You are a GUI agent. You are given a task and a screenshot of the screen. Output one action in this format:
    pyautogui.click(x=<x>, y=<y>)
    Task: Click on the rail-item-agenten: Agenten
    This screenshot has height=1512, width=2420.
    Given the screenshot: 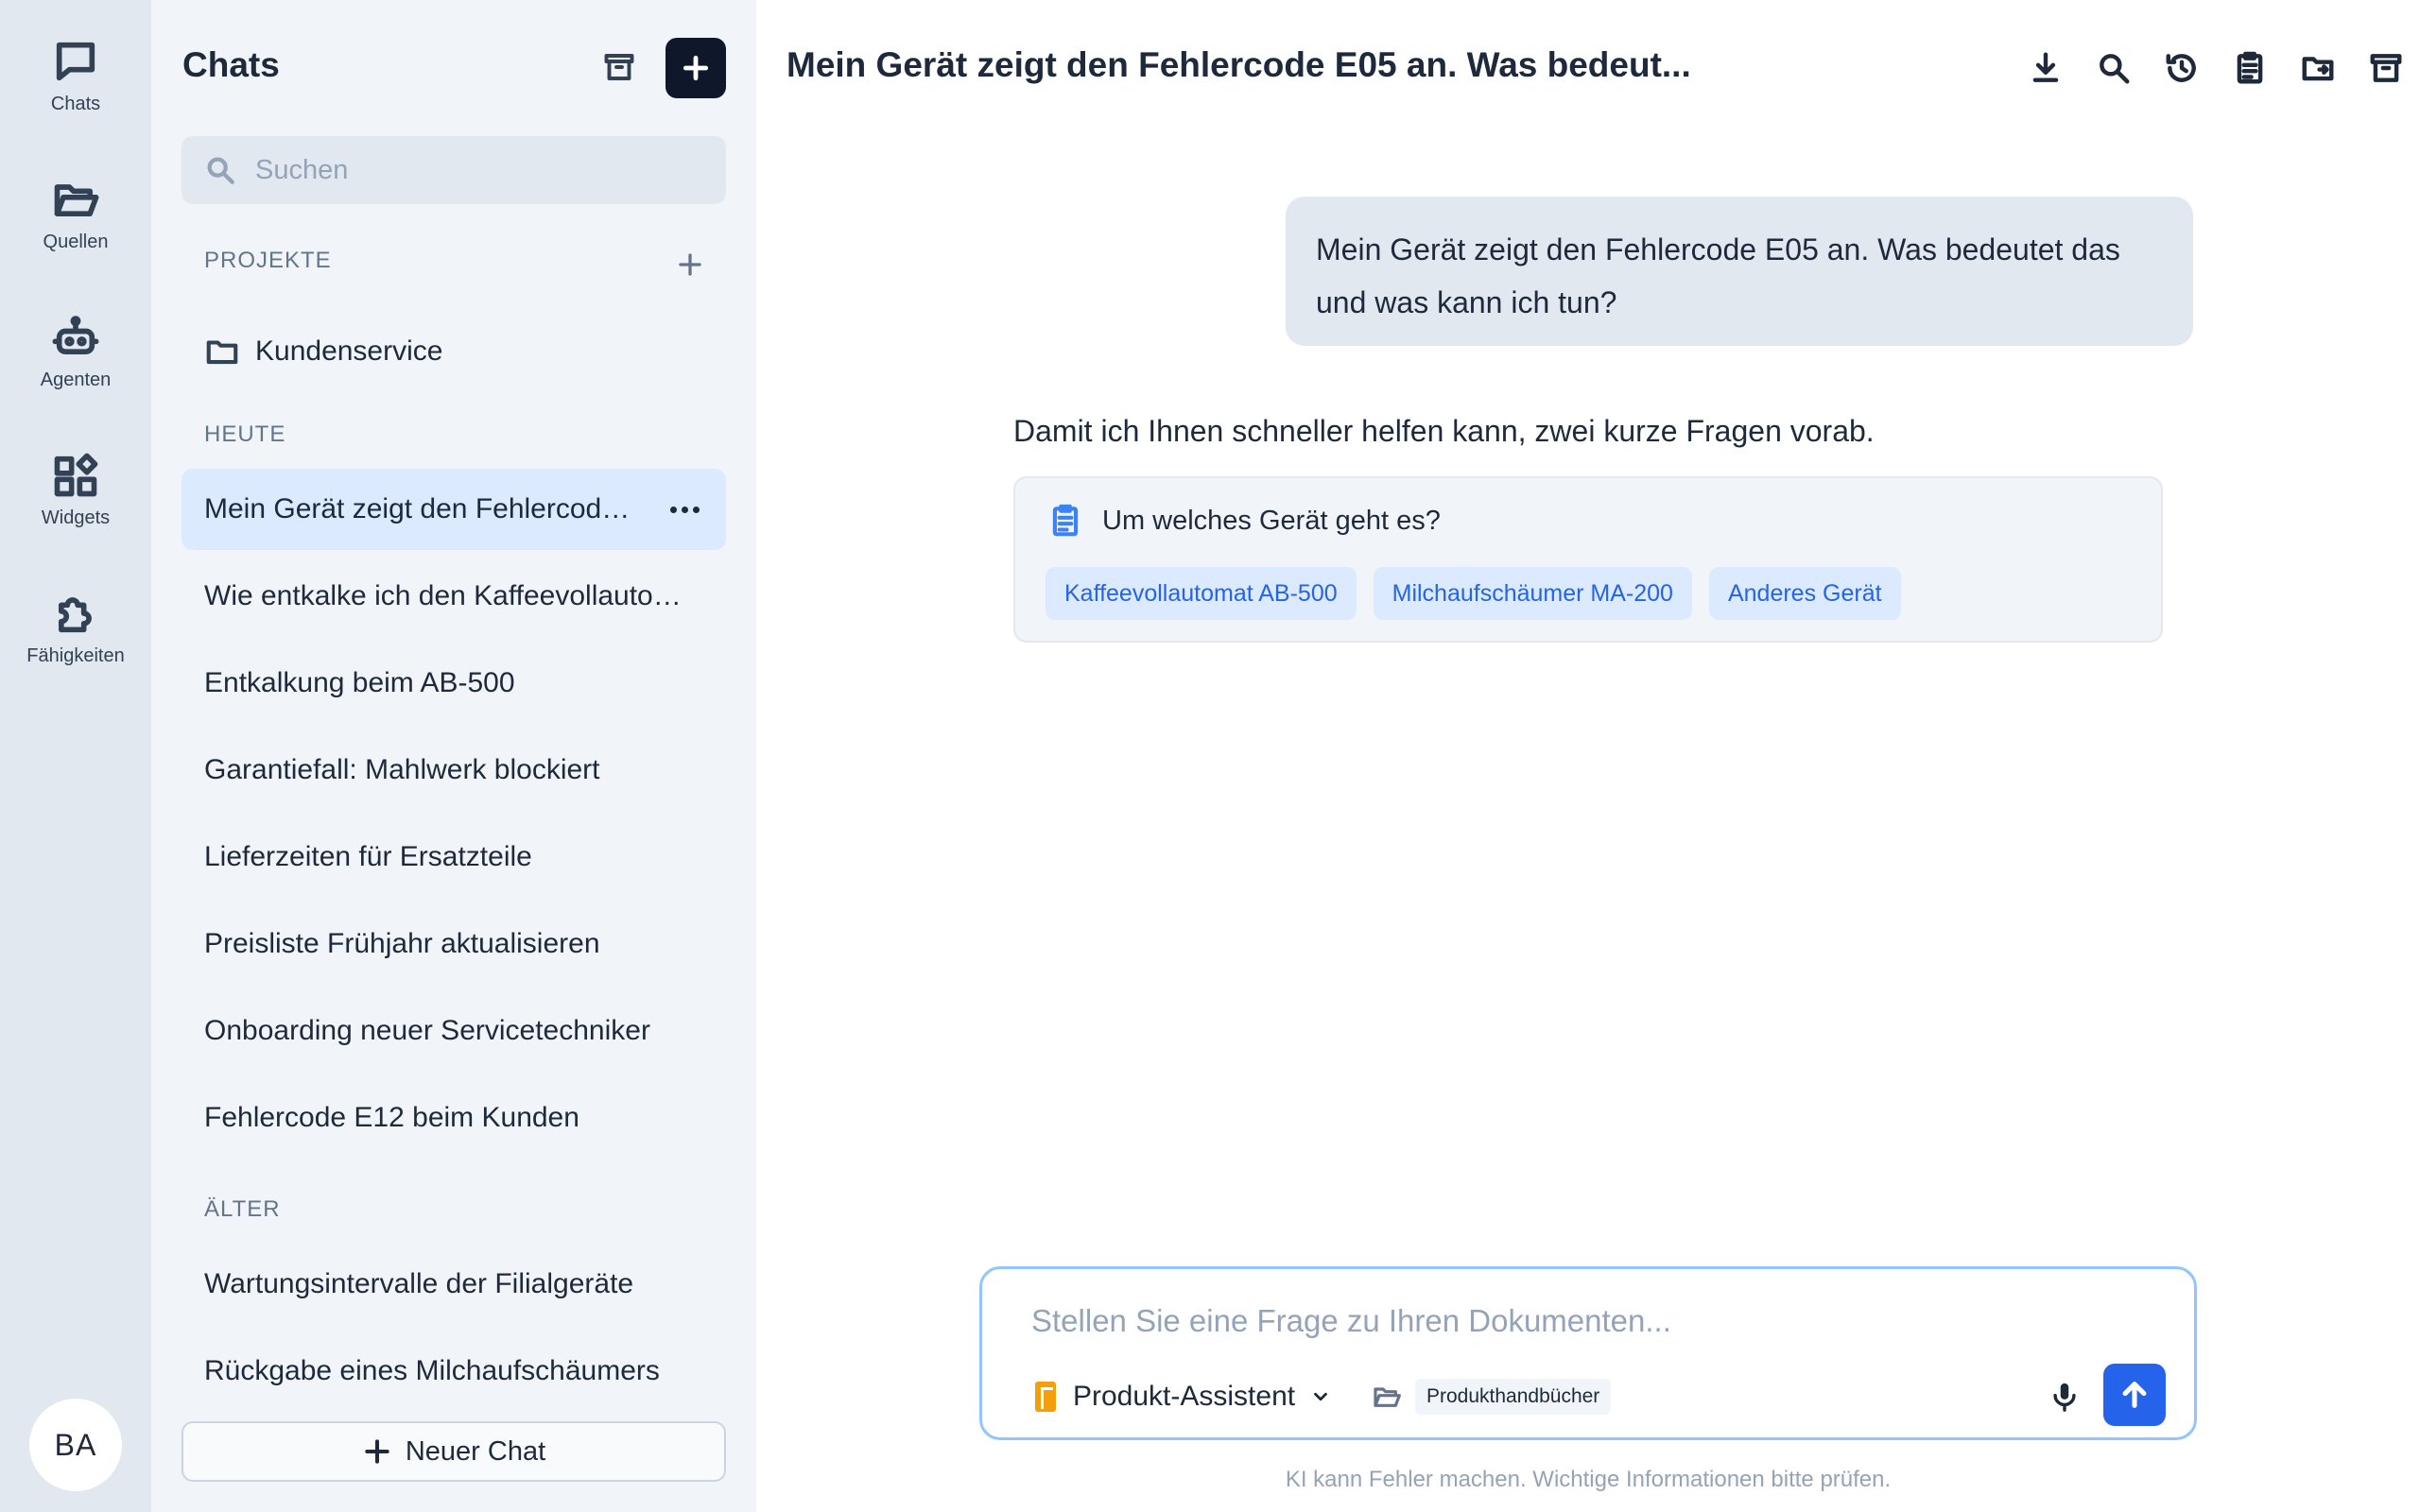 What is the action you would take?
    pyautogui.click(x=75, y=351)
    